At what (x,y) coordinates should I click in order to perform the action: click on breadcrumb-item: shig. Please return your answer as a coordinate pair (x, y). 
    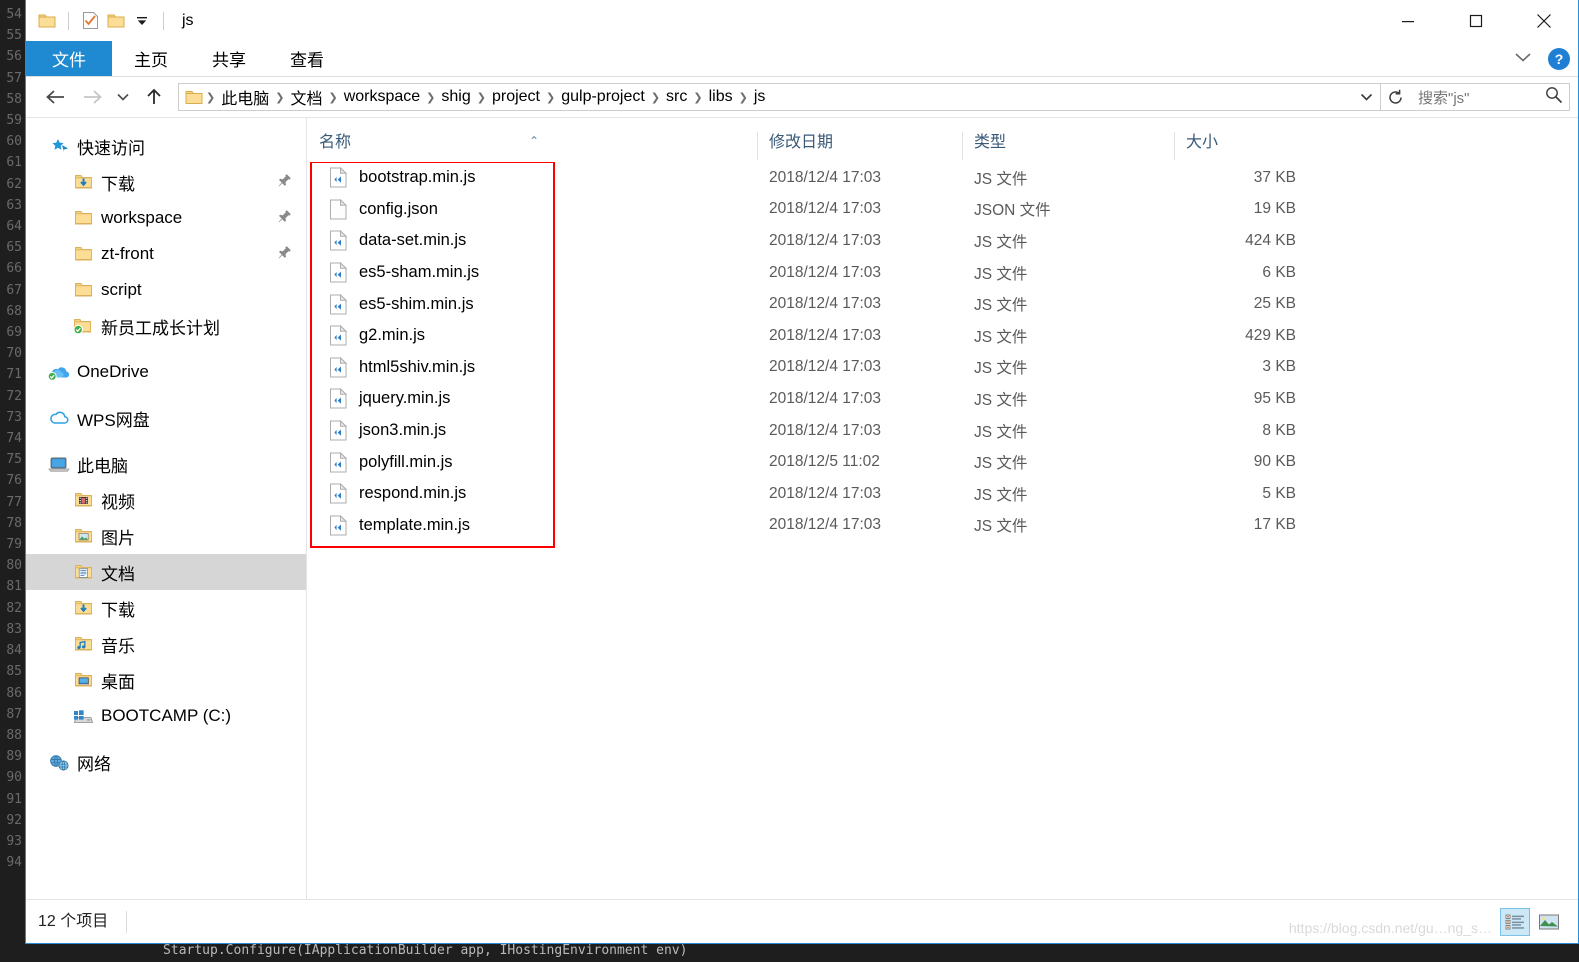
    Looking at the image, I should click on (455, 97).